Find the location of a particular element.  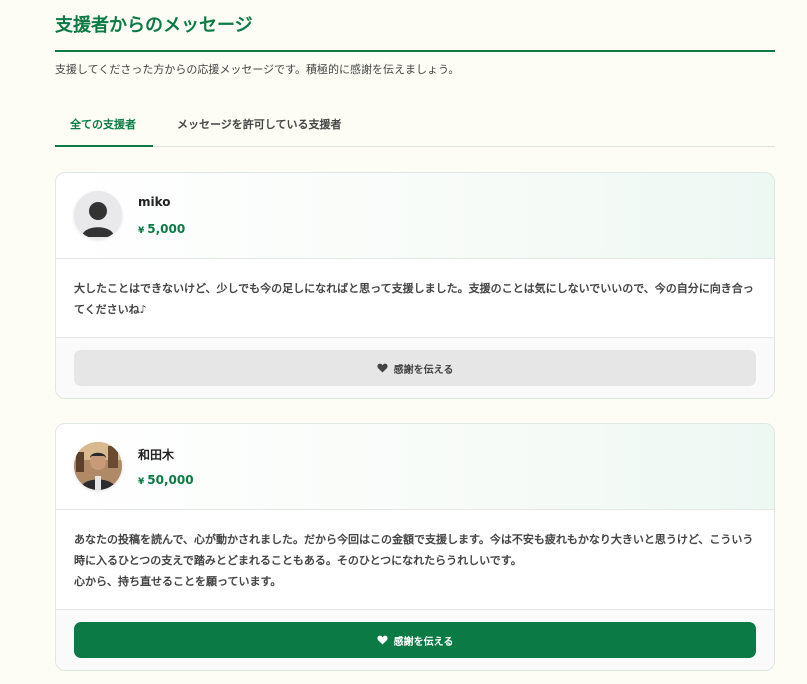

supporter-card-header: 和田木 ¥50,000 is located at coordinates (415, 467).